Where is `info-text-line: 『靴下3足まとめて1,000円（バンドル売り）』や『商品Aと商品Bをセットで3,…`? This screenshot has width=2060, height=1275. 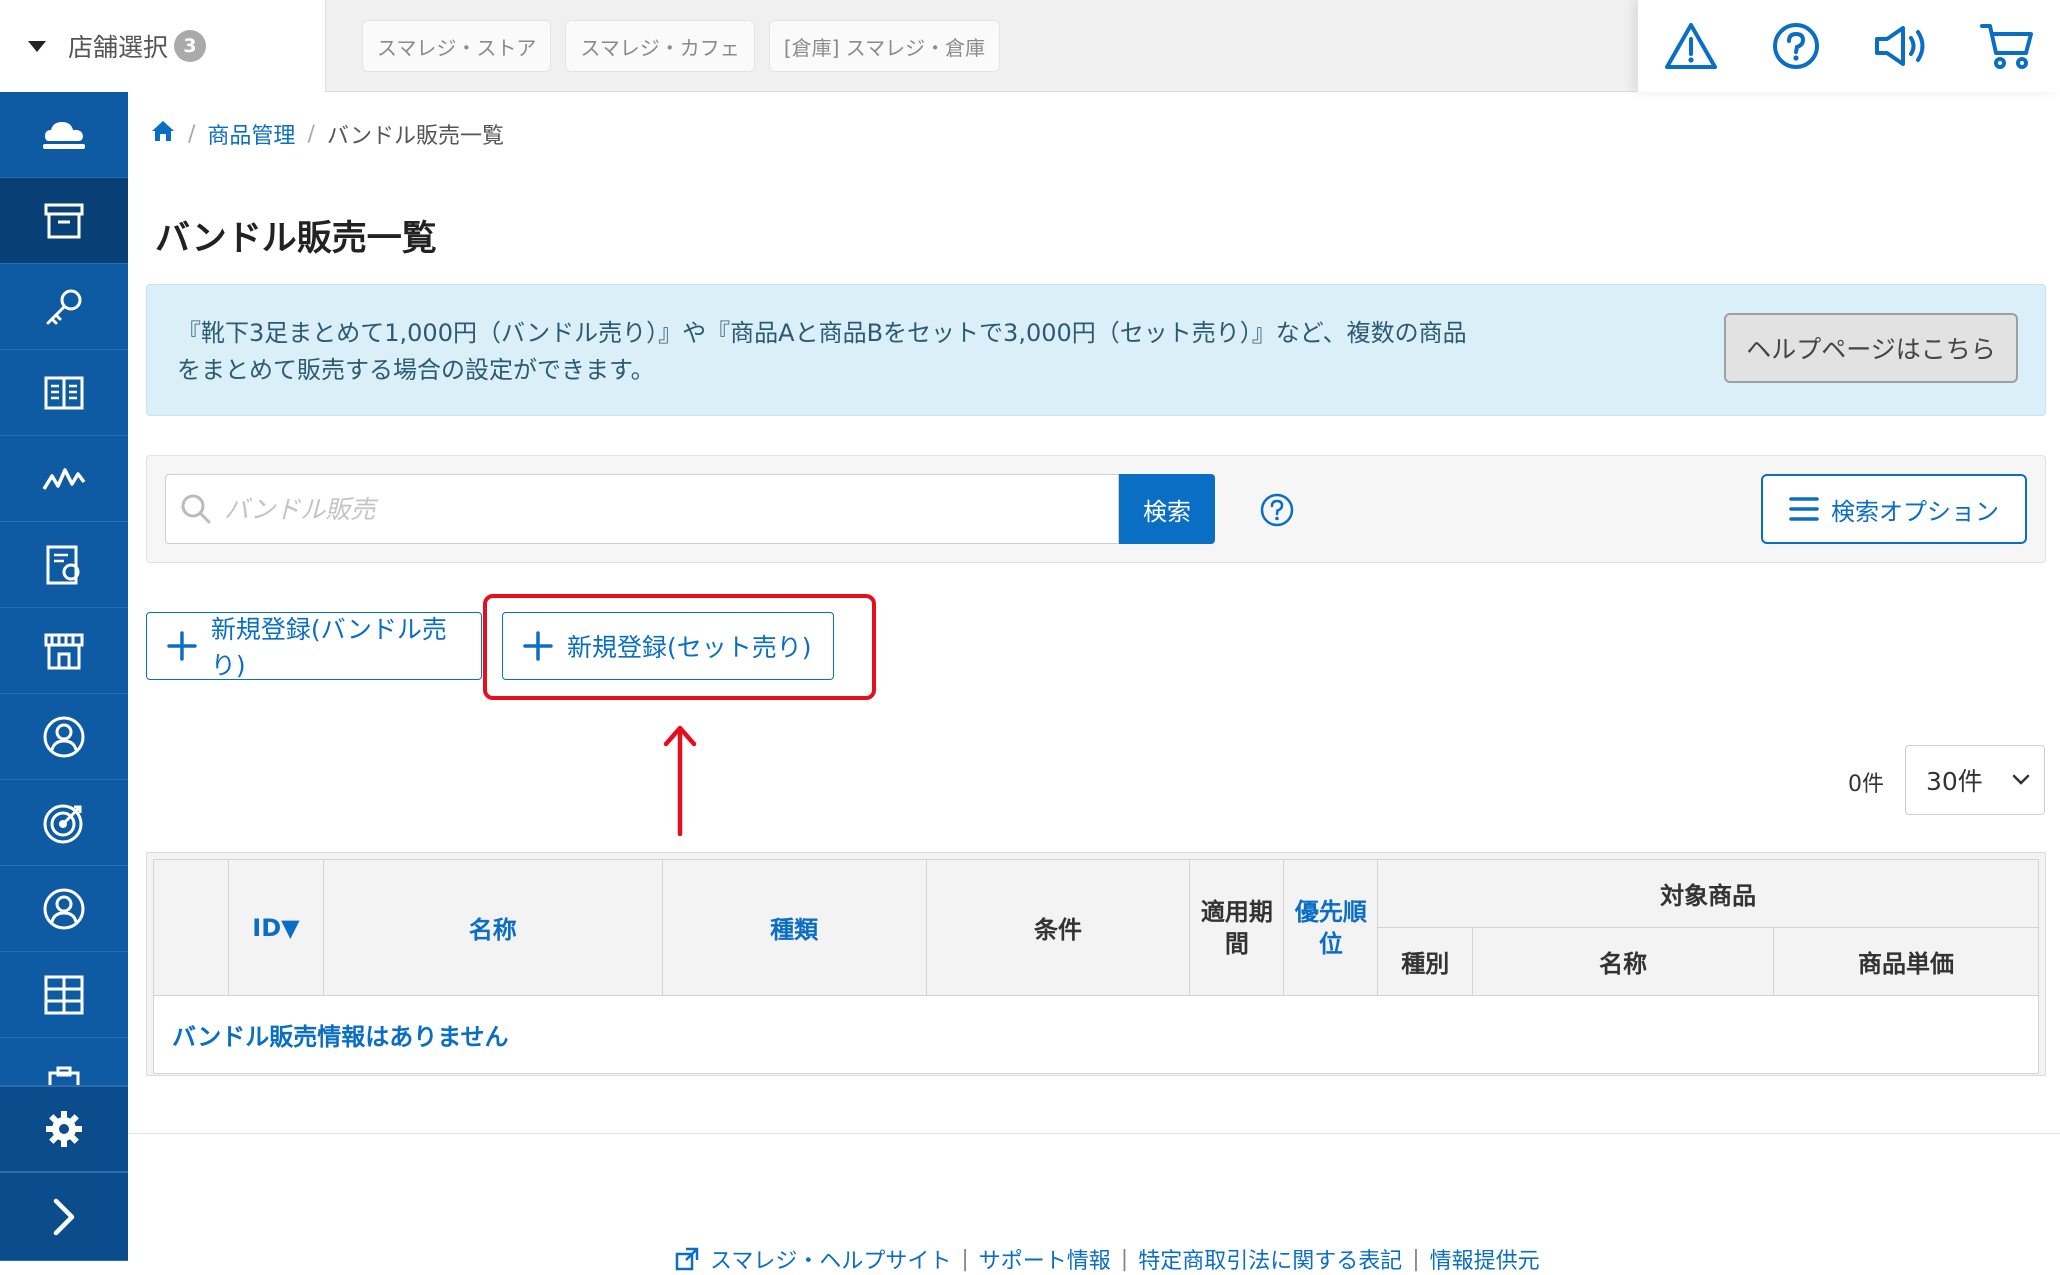
info-text-line: 『靴下3足まとめて1,000円（バンドル売り）』や『商品Aと商品Bをセットで3,… is located at coordinates (822, 333).